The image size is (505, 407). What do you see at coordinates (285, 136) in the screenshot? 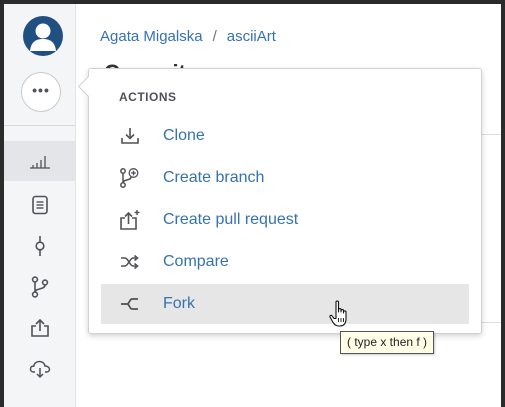
I see `menu-item-clone: Clone` at bounding box center [285, 136].